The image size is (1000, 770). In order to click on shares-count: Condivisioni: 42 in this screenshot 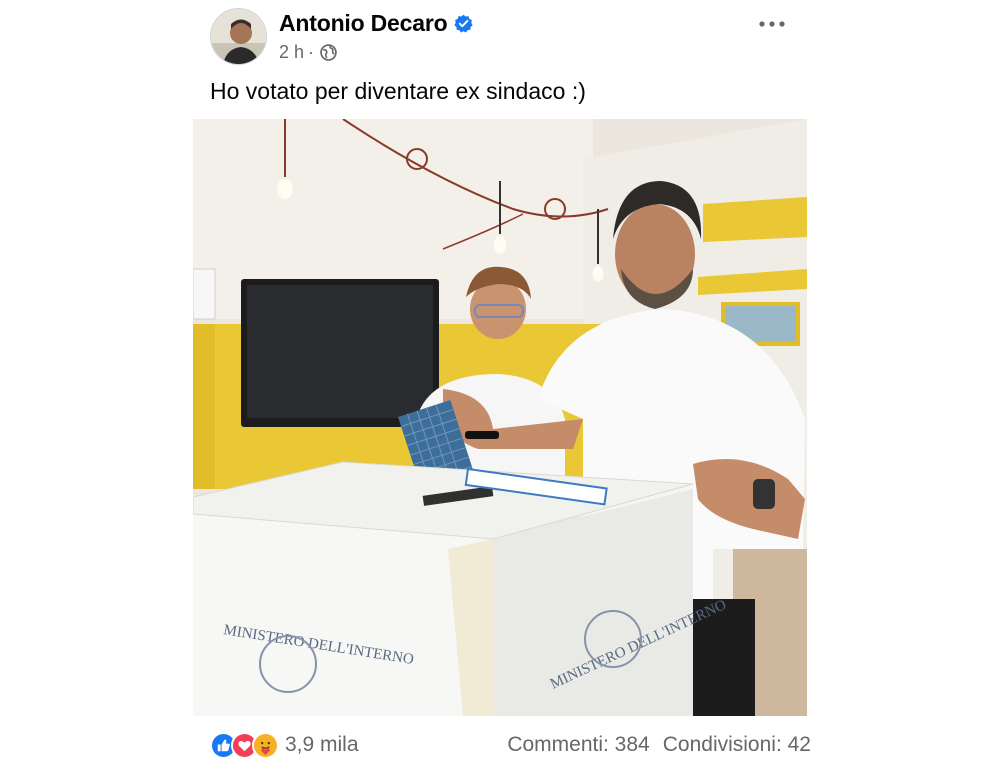, I will do `click(737, 745)`.